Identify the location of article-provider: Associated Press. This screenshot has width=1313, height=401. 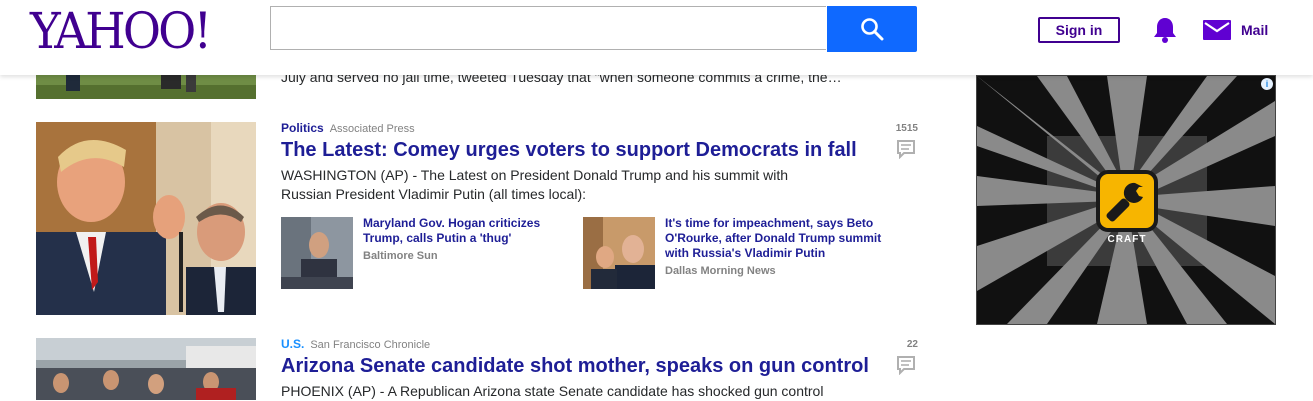
(372, 129).